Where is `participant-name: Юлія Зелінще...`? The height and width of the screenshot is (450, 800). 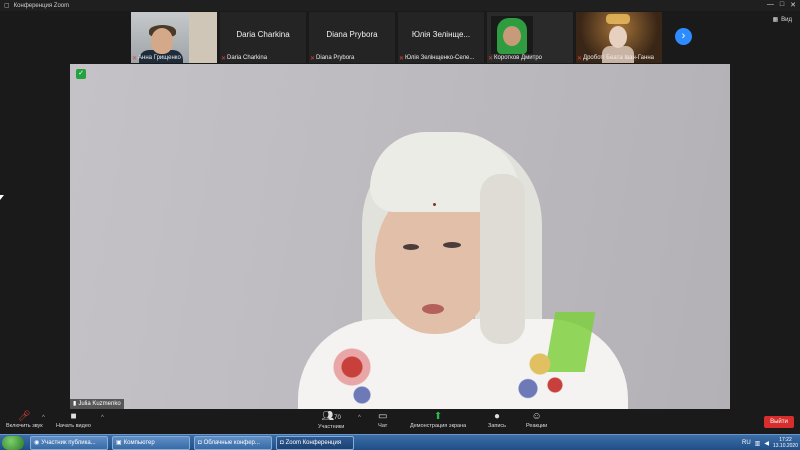 participant-name: Юлія Зелінще... is located at coordinates (441, 34).